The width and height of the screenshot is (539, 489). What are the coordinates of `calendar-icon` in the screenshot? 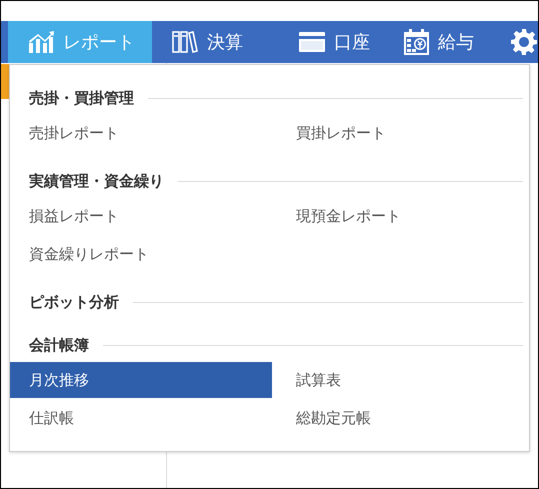 It's located at (416, 42).